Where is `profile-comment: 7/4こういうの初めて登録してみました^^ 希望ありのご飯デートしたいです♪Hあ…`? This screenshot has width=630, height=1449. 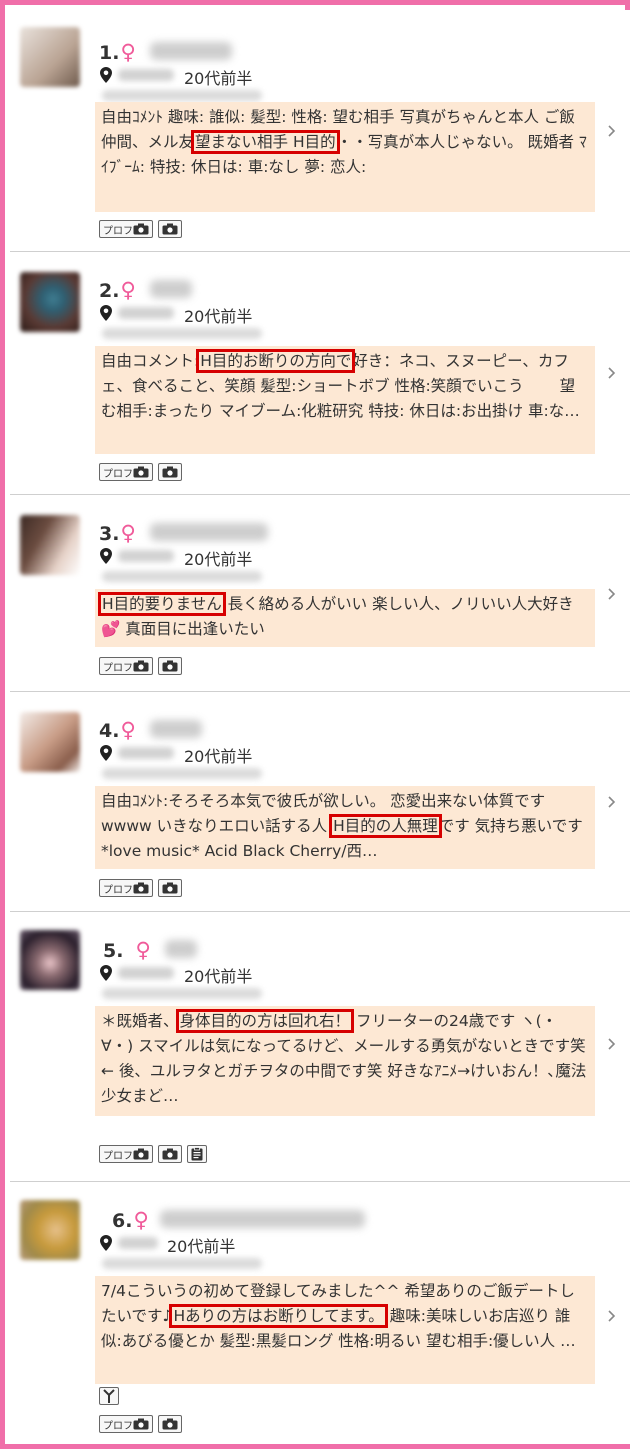 profile-comment: 7/4こういうの初めて登録してみました^^ 希望ありのご飯デートしたいです♪Hあ… is located at coordinates (345, 1330).